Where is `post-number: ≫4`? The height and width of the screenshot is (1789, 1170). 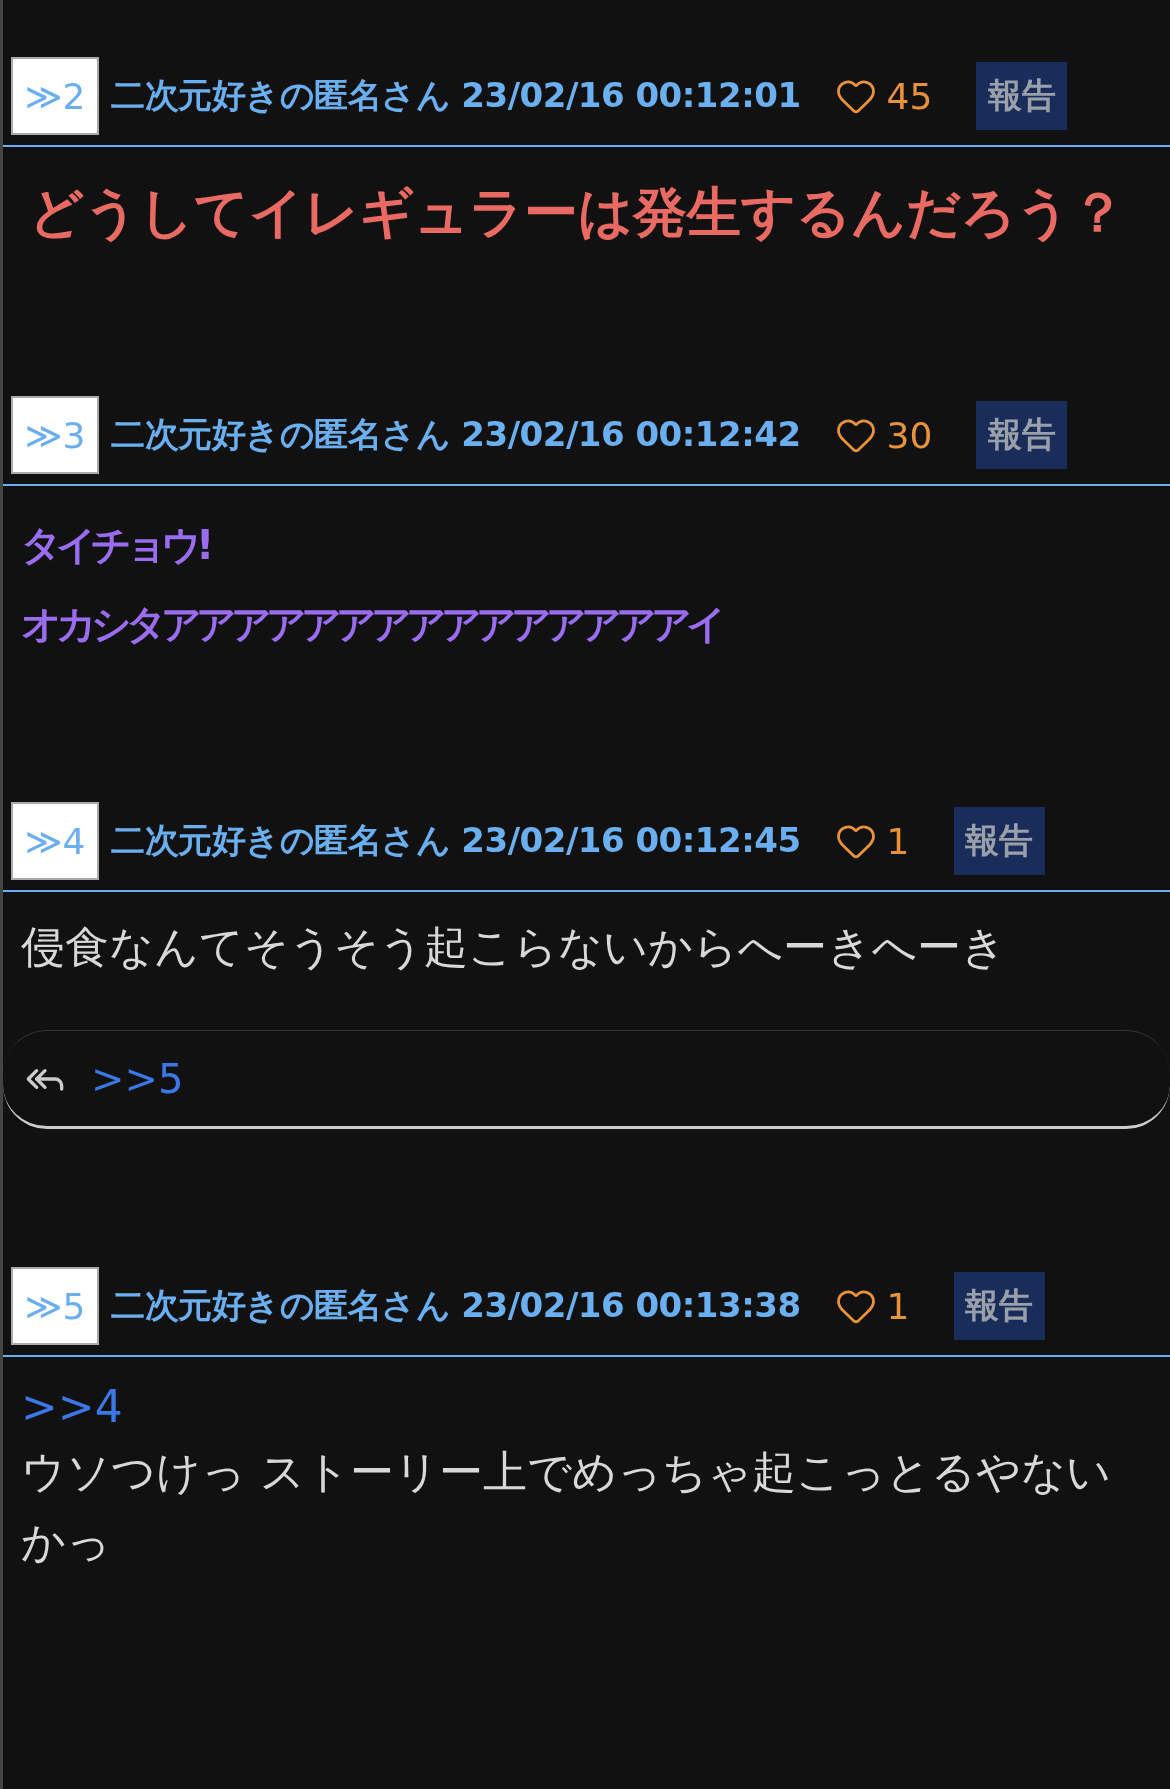
post-number: ≫4 is located at coordinates (55, 841).